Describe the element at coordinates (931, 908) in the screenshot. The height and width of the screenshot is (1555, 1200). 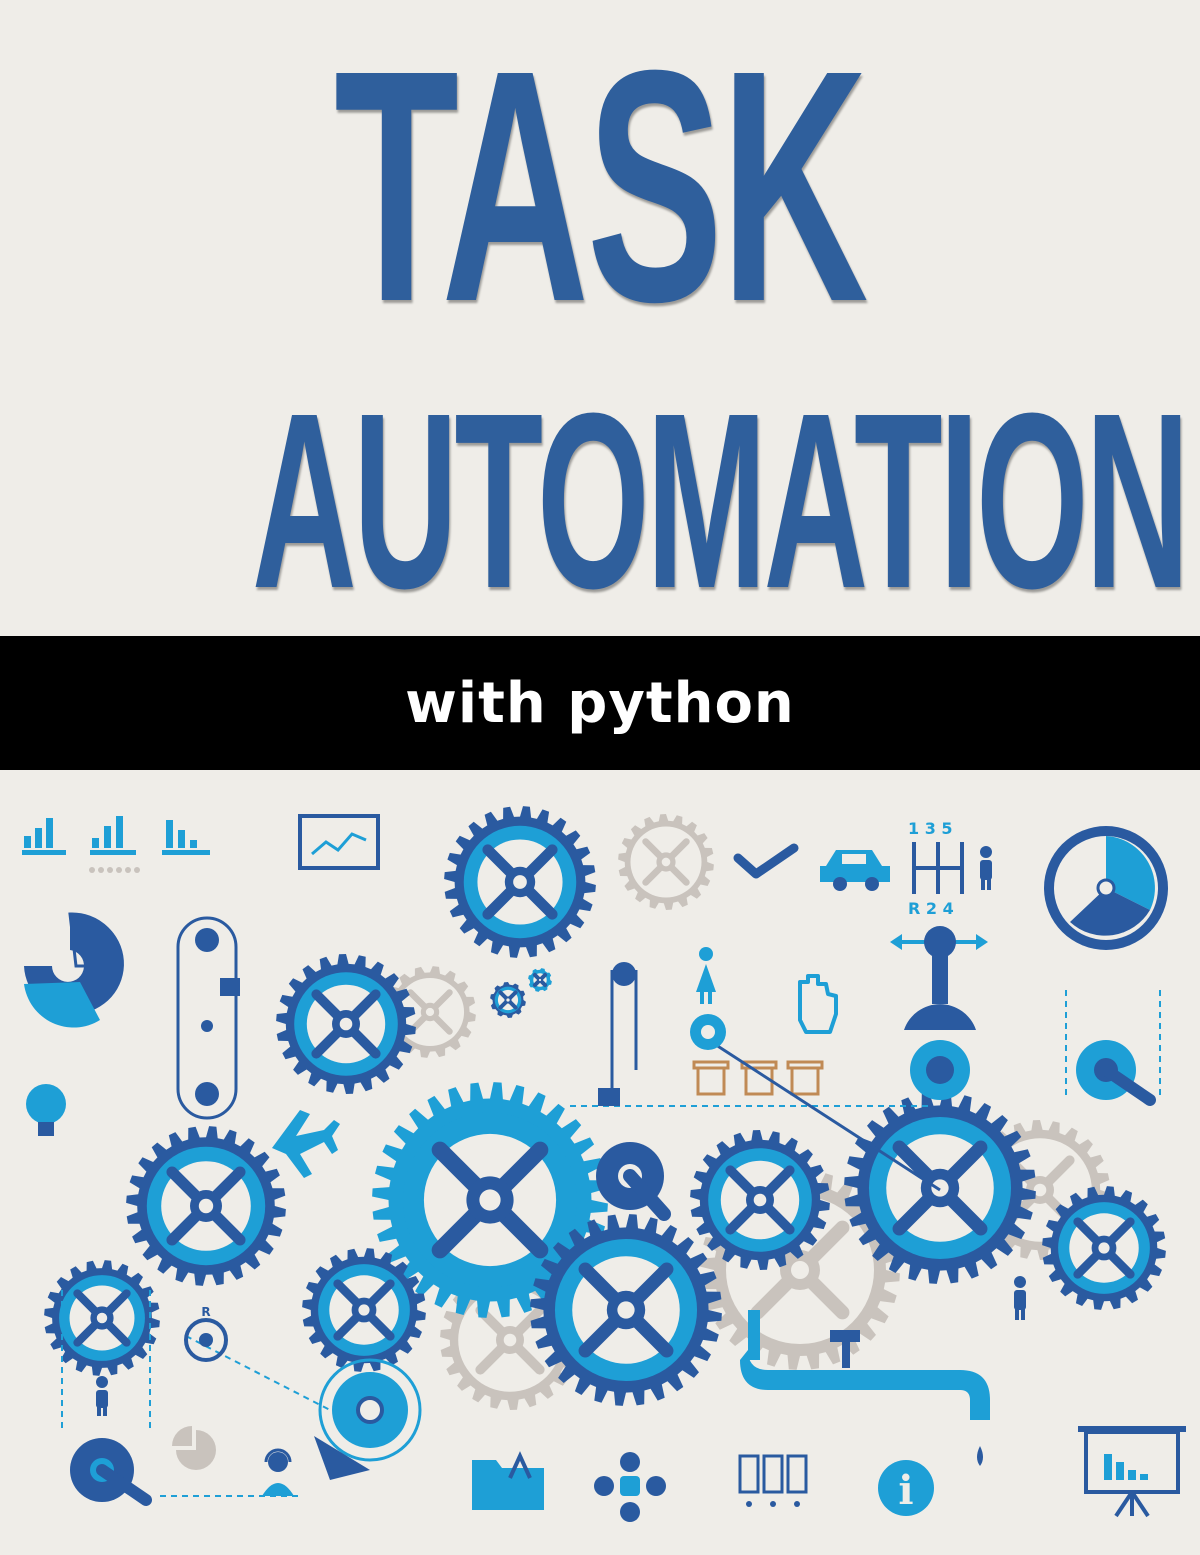
I see `gearshift-numbers-bottom: R 2 4` at that location.